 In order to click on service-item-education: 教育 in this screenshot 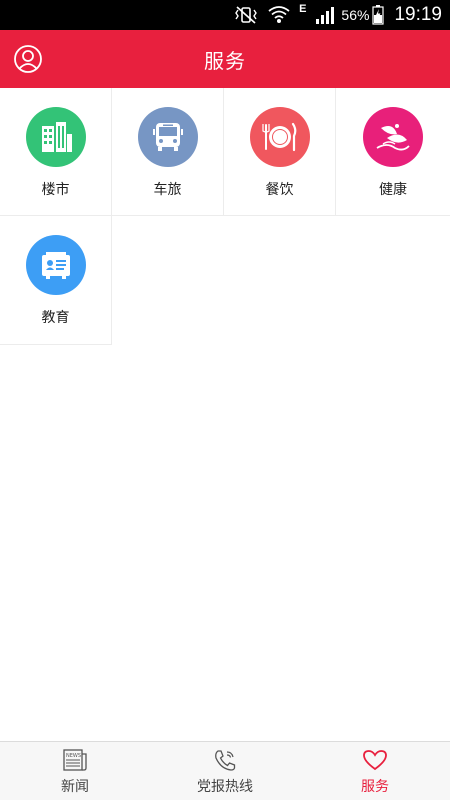, I will do `click(56, 280)`.